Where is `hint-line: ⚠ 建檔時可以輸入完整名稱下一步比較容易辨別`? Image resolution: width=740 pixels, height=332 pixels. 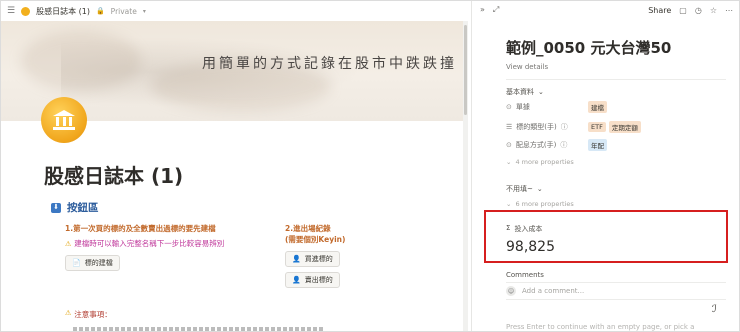
hint-line: ⚠ 建檔時可以輸入完整名稱下一步比較容易辨別 is located at coordinates (172, 243).